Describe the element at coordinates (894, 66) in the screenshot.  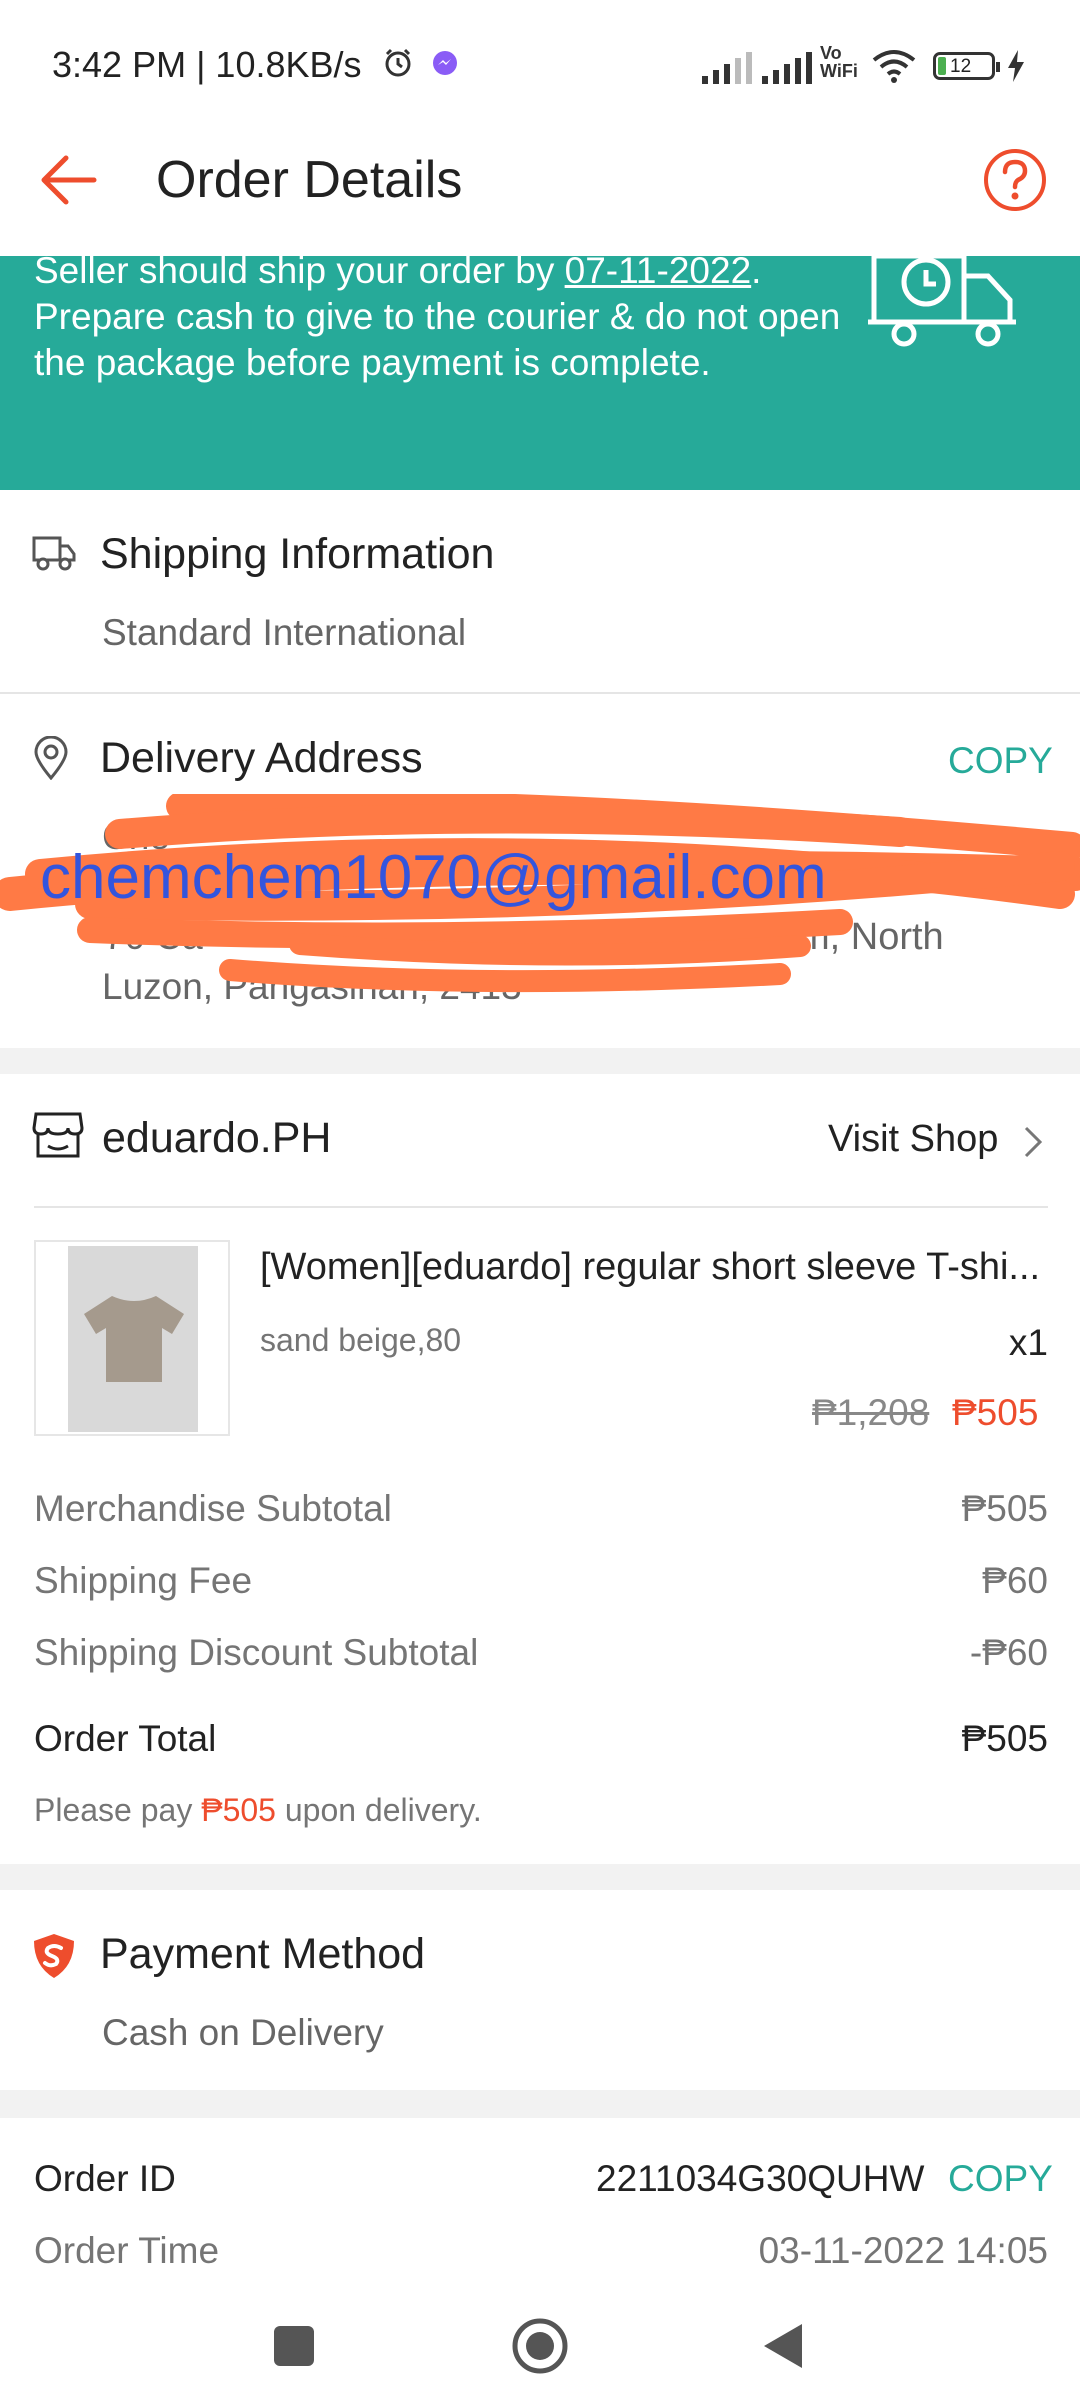
I see `wifi-icon` at that location.